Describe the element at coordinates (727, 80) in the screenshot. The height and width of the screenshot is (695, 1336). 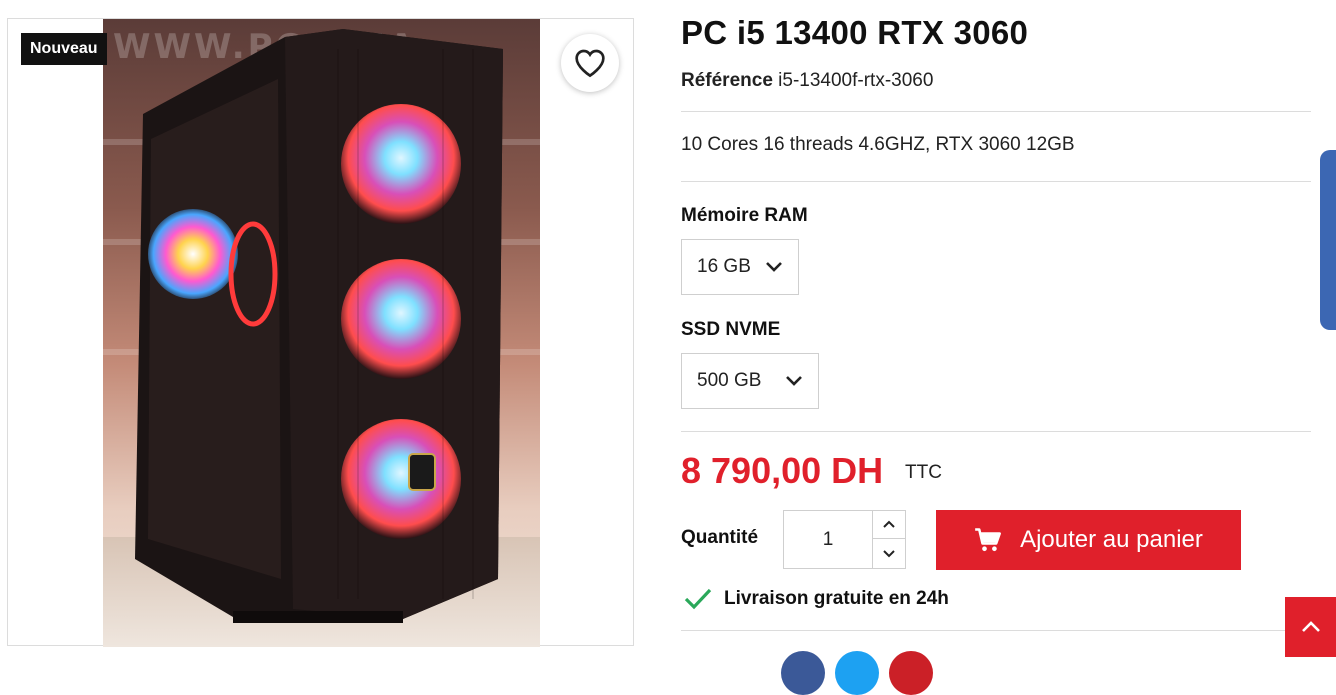
I see `reference-label: Référence` at that location.